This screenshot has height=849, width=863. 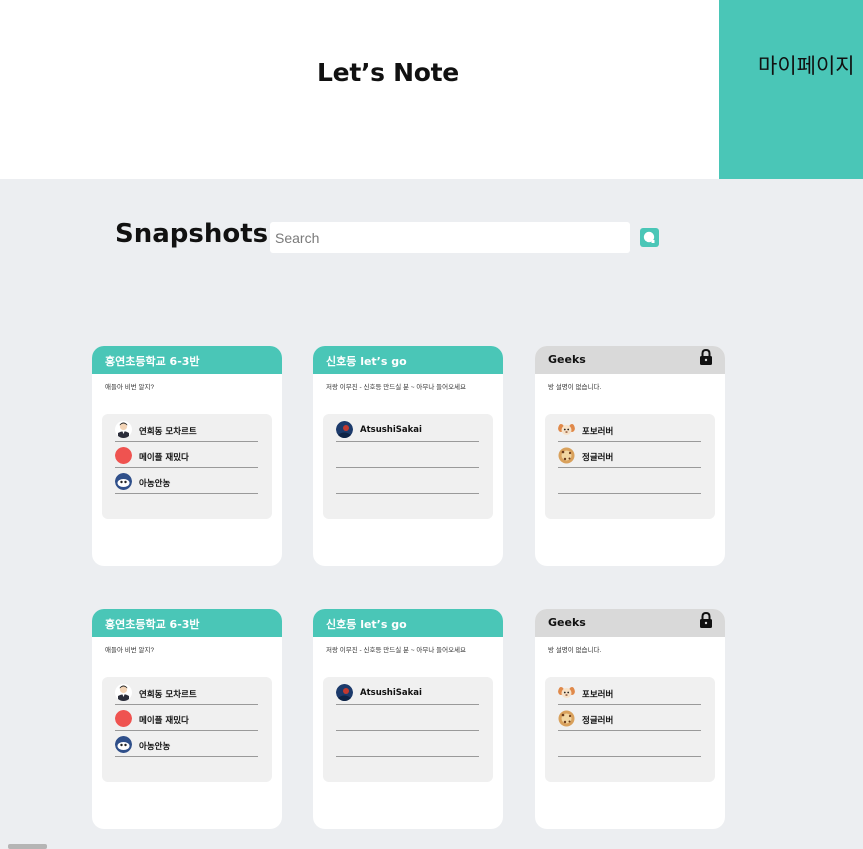 What do you see at coordinates (27, 846) in the screenshot?
I see `scrollbar-handle` at bounding box center [27, 846].